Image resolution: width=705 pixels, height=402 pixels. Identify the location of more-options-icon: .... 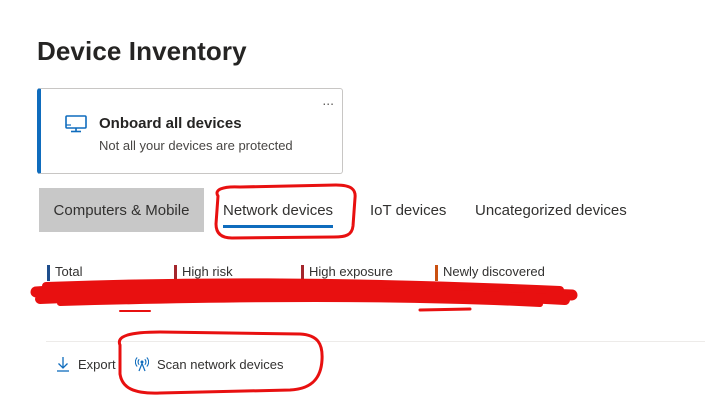
(328, 100).